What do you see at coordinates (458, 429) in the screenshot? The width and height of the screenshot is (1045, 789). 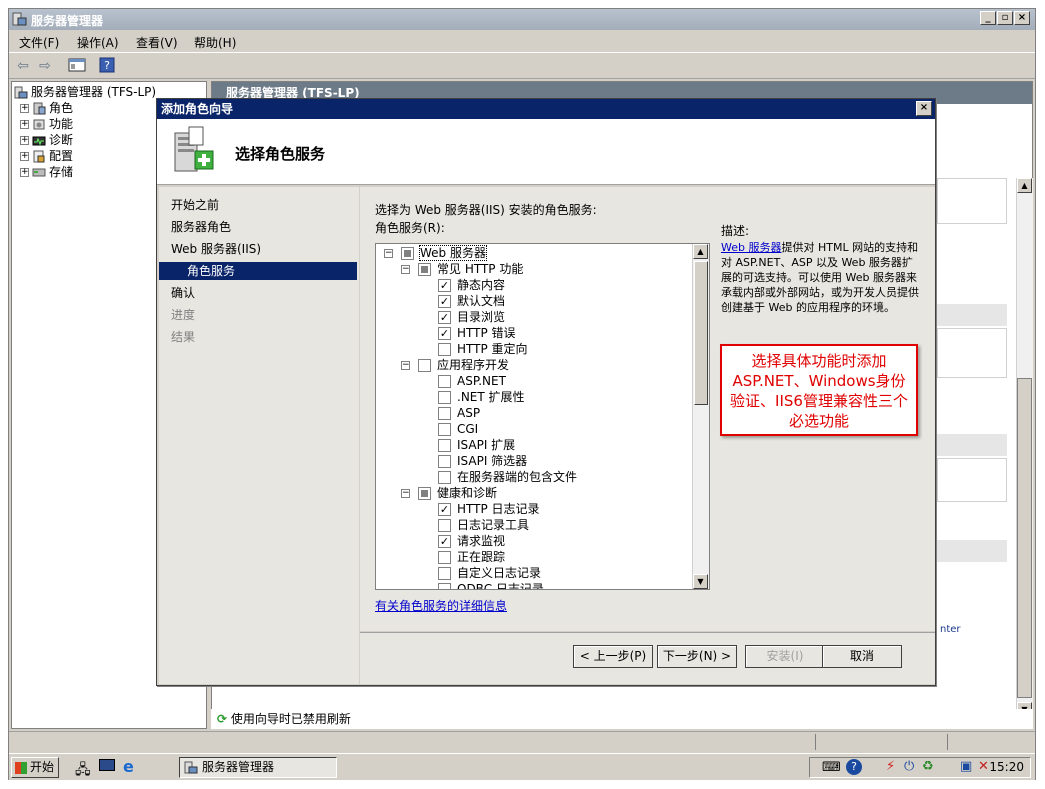 I see `role-service-item: CGI` at bounding box center [458, 429].